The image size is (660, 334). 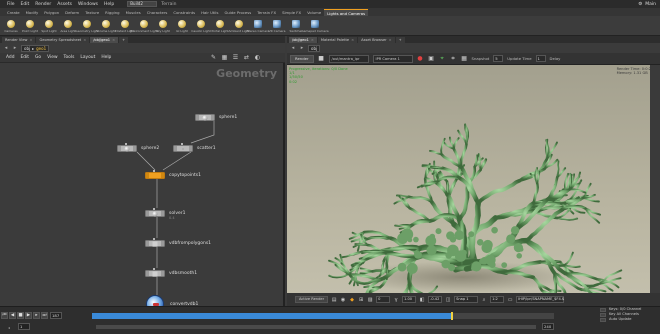 What do you see at coordinates (41, 48) in the screenshot?
I see `path-geo: geo1` at bounding box center [41, 48].